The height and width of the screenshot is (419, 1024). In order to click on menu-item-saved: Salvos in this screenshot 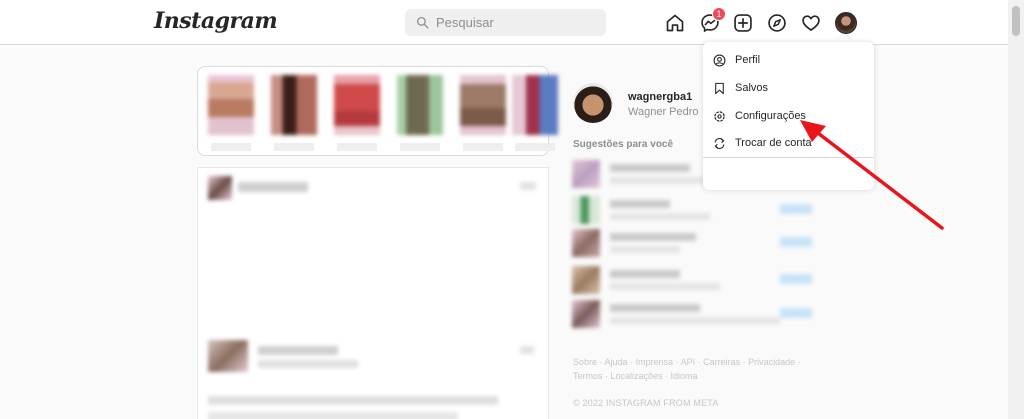, I will do `click(788, 88)`.